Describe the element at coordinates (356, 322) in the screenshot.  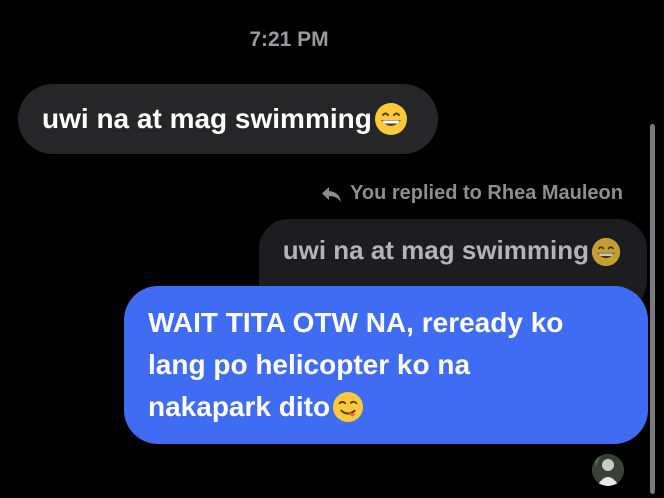
I see `outgoing-message-line: WAIT TITA OTW NA, reready ko` at that location.